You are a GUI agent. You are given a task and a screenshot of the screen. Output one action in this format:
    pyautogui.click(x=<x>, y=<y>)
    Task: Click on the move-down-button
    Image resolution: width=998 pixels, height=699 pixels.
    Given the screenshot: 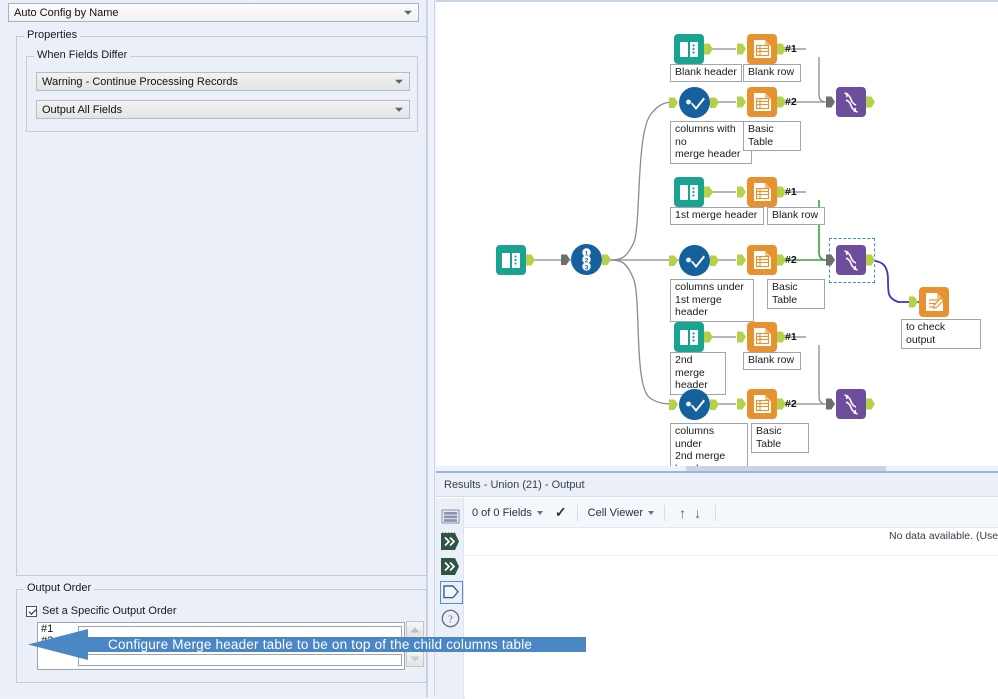 What is the action you would take?
    pyautogui.click(x=415, y=658)
    